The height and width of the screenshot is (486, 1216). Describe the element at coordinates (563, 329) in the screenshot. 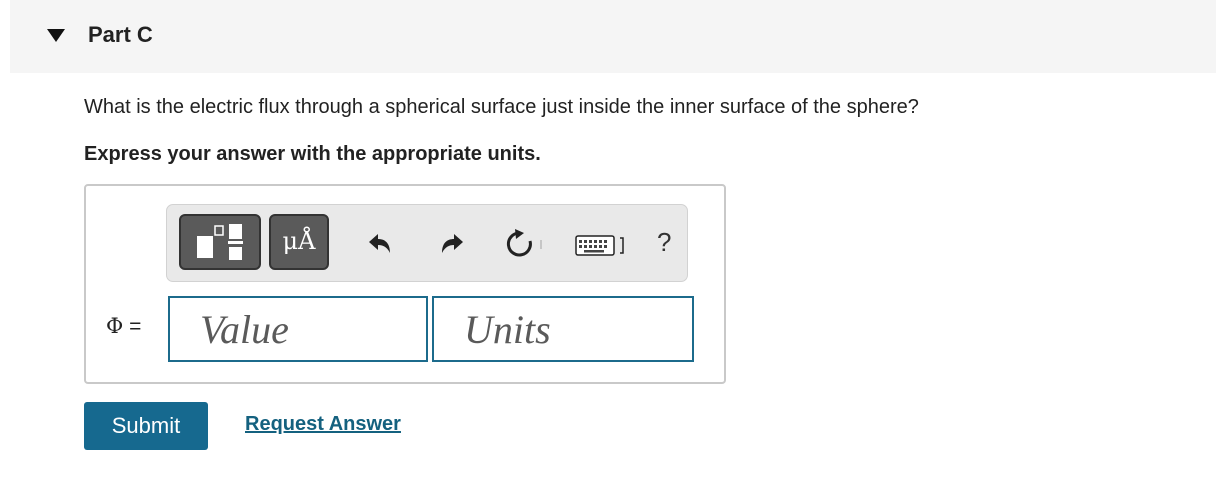

I see `units-input` at that location.